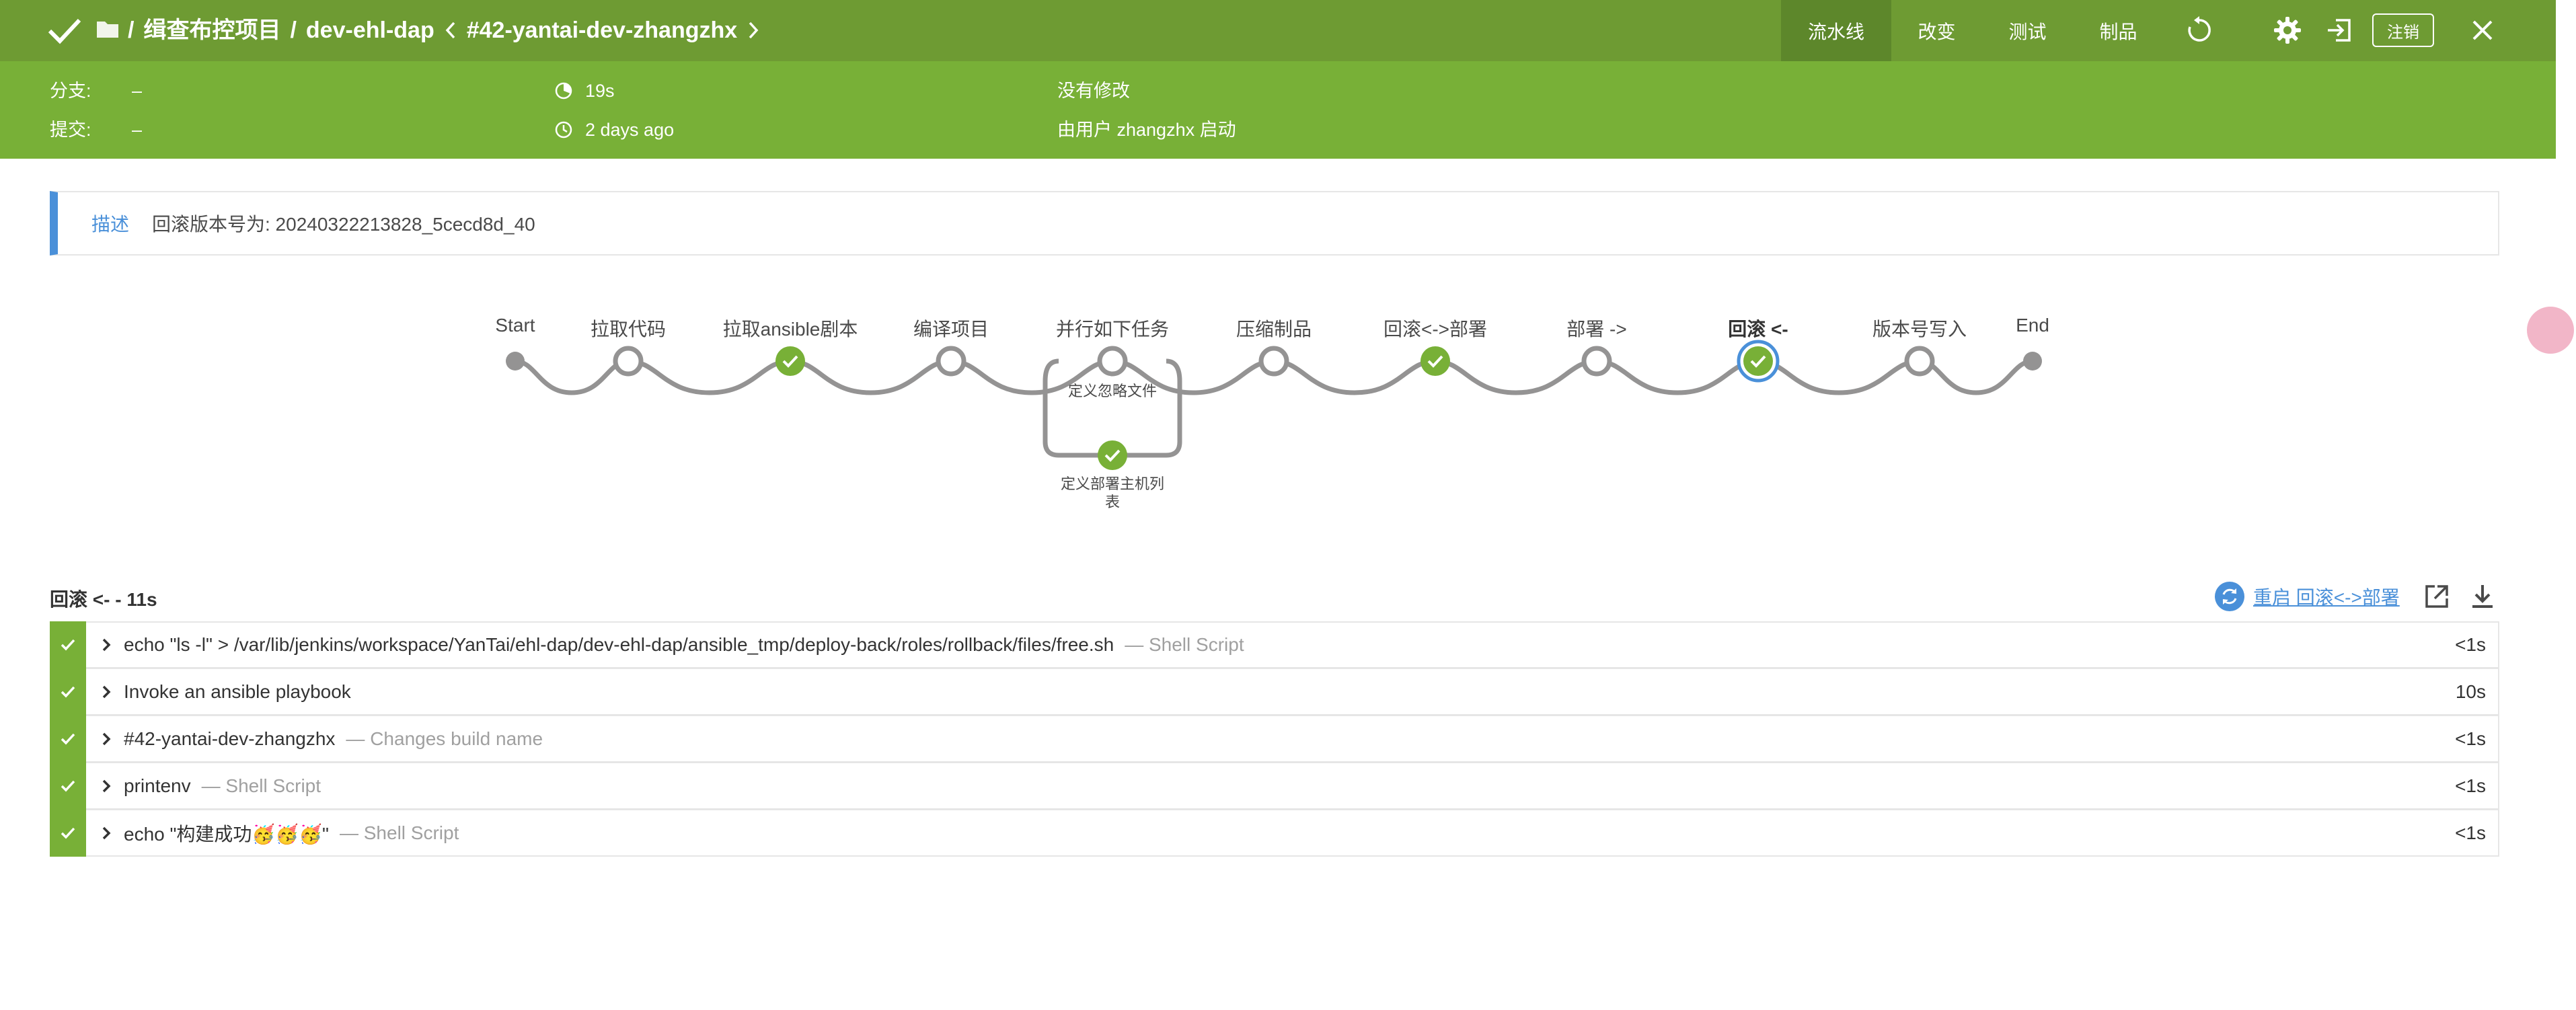 The height and width of the screenshot is (1010, 2576). I want to click on restart-label: 重启 回滚<->部署, so click(2326, 596).